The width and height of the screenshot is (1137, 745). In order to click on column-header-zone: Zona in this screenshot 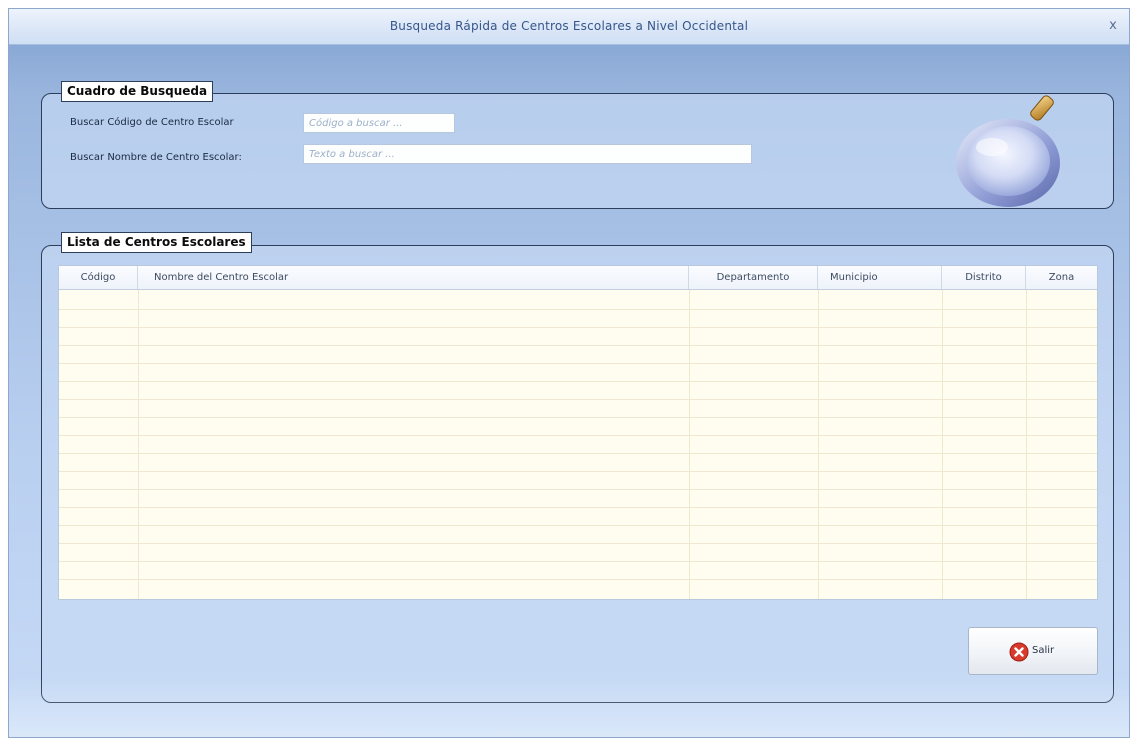, I will do `click(1061, 277)`.